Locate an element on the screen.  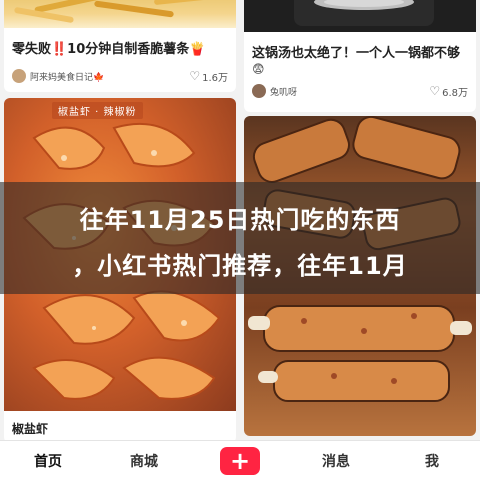
note-title: 椒盐虾 is located at coordinates (30, 429).